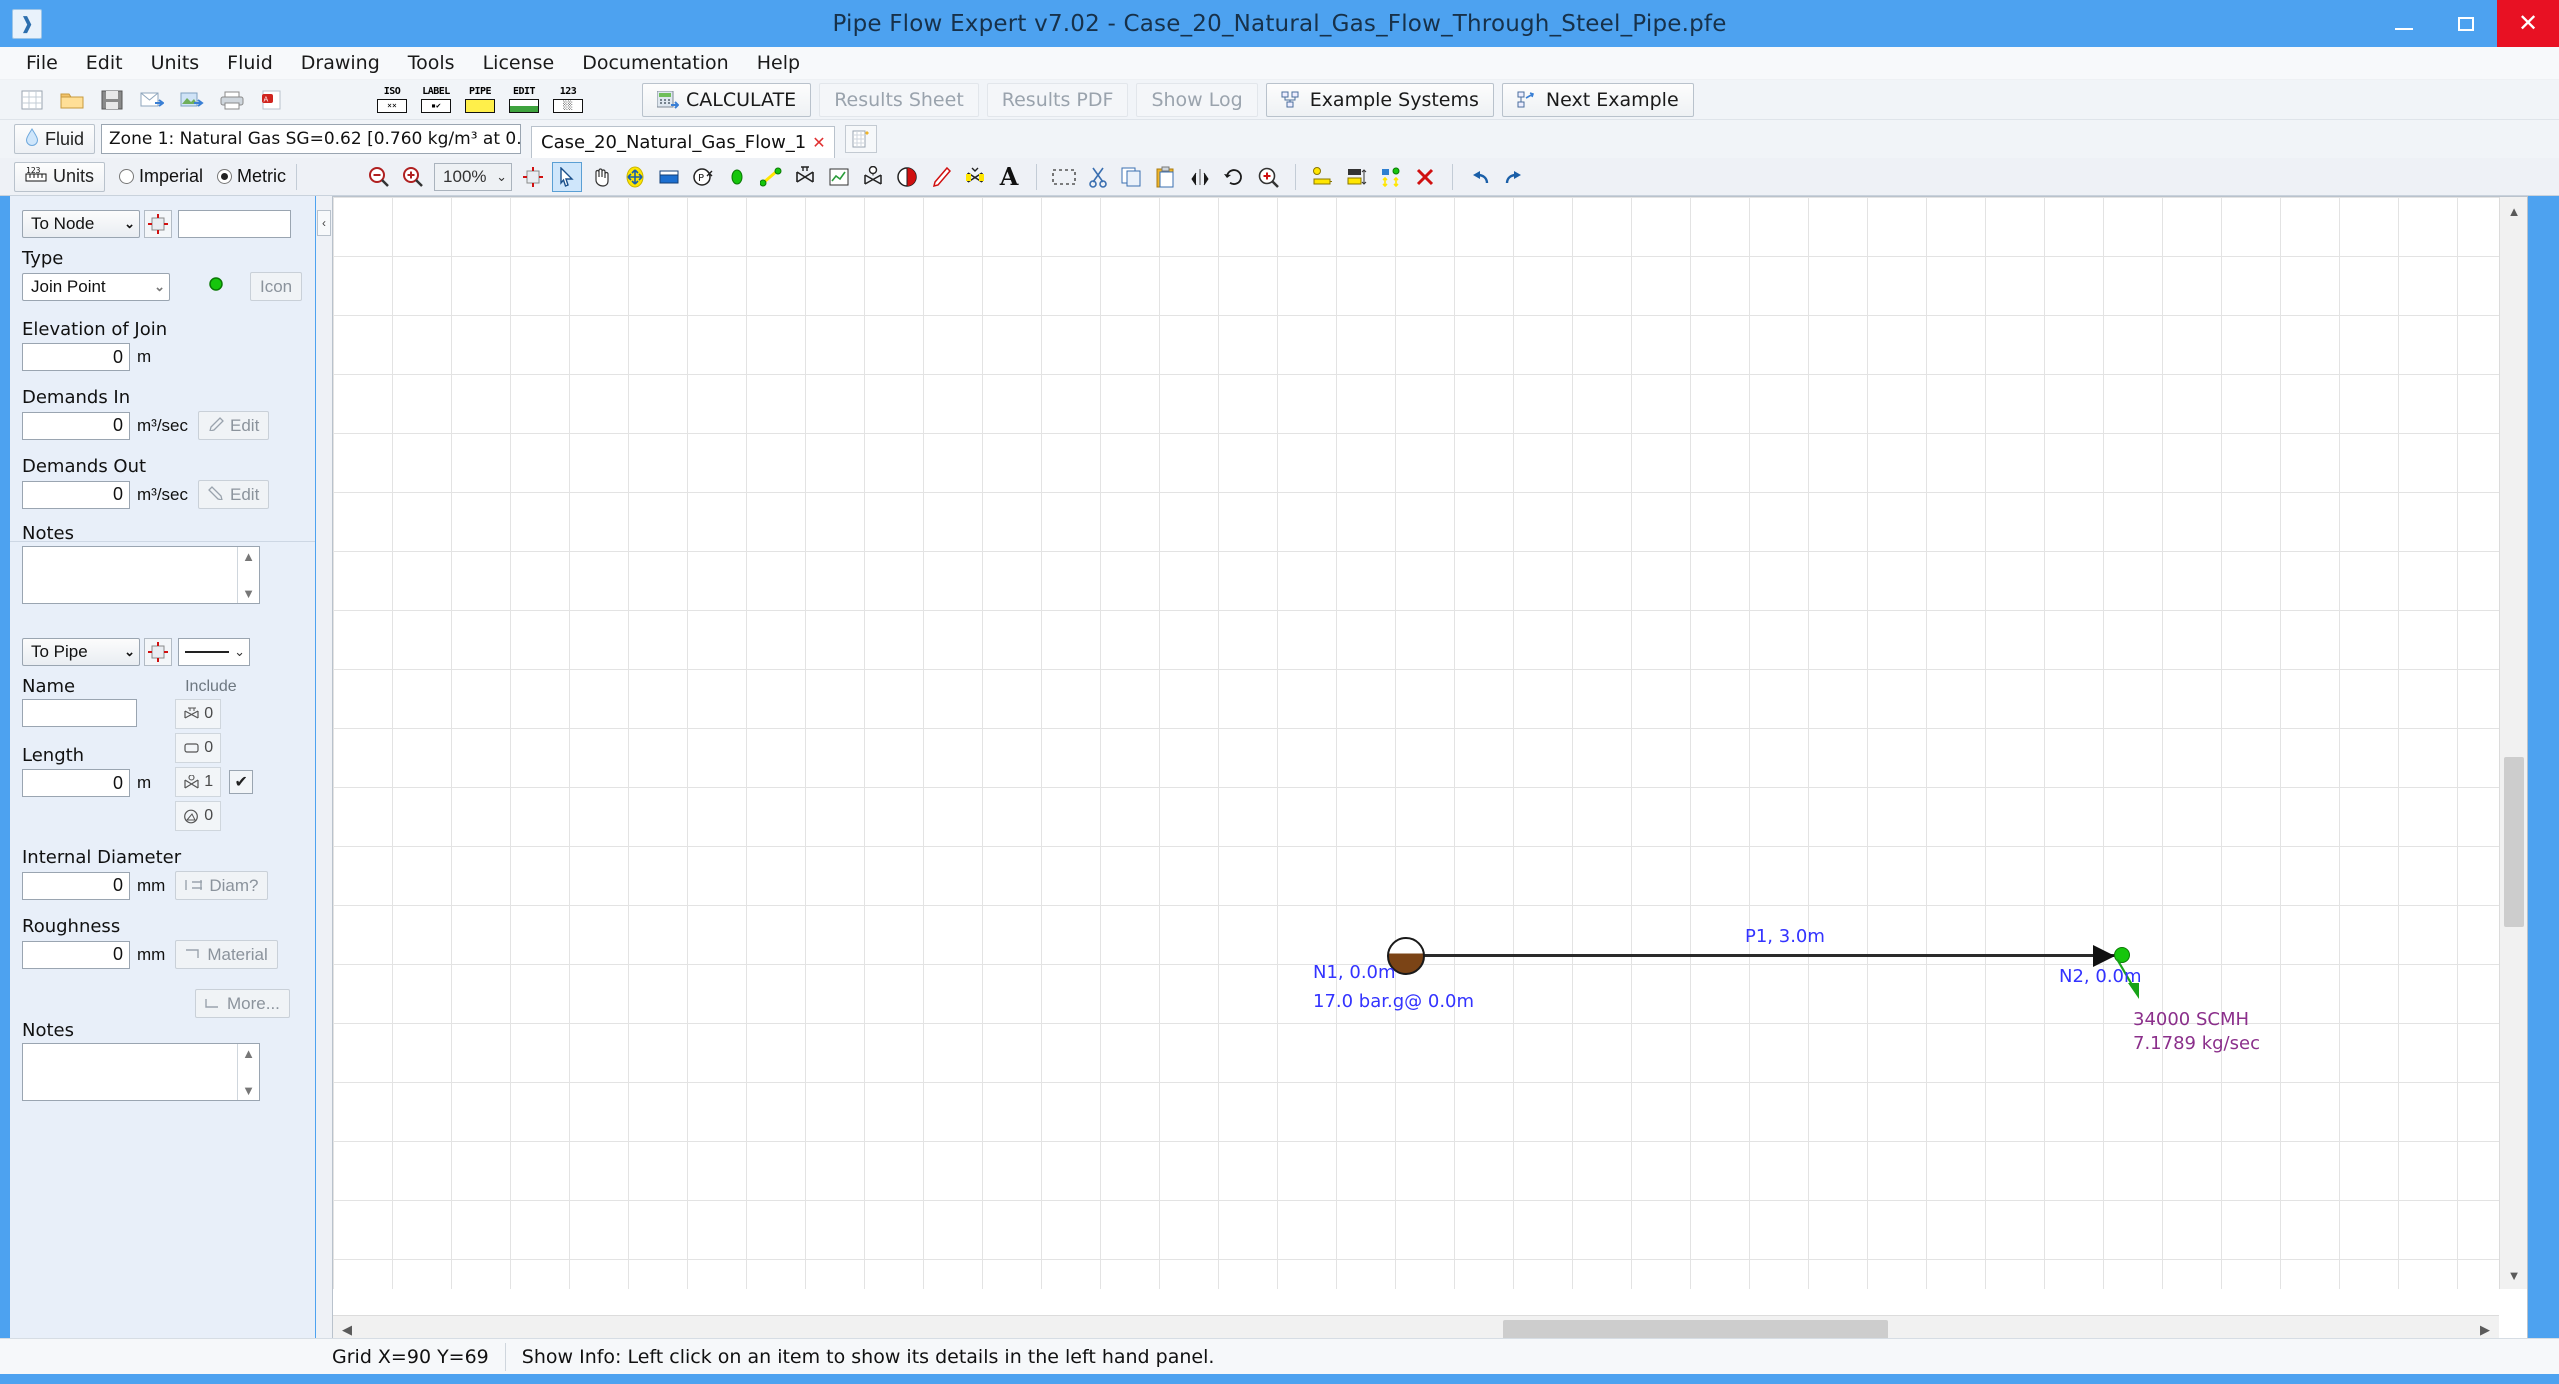 The width and height of the screenshot is (2559, 1384). I want to click on pipe-draw-icon, so click(771, 177).